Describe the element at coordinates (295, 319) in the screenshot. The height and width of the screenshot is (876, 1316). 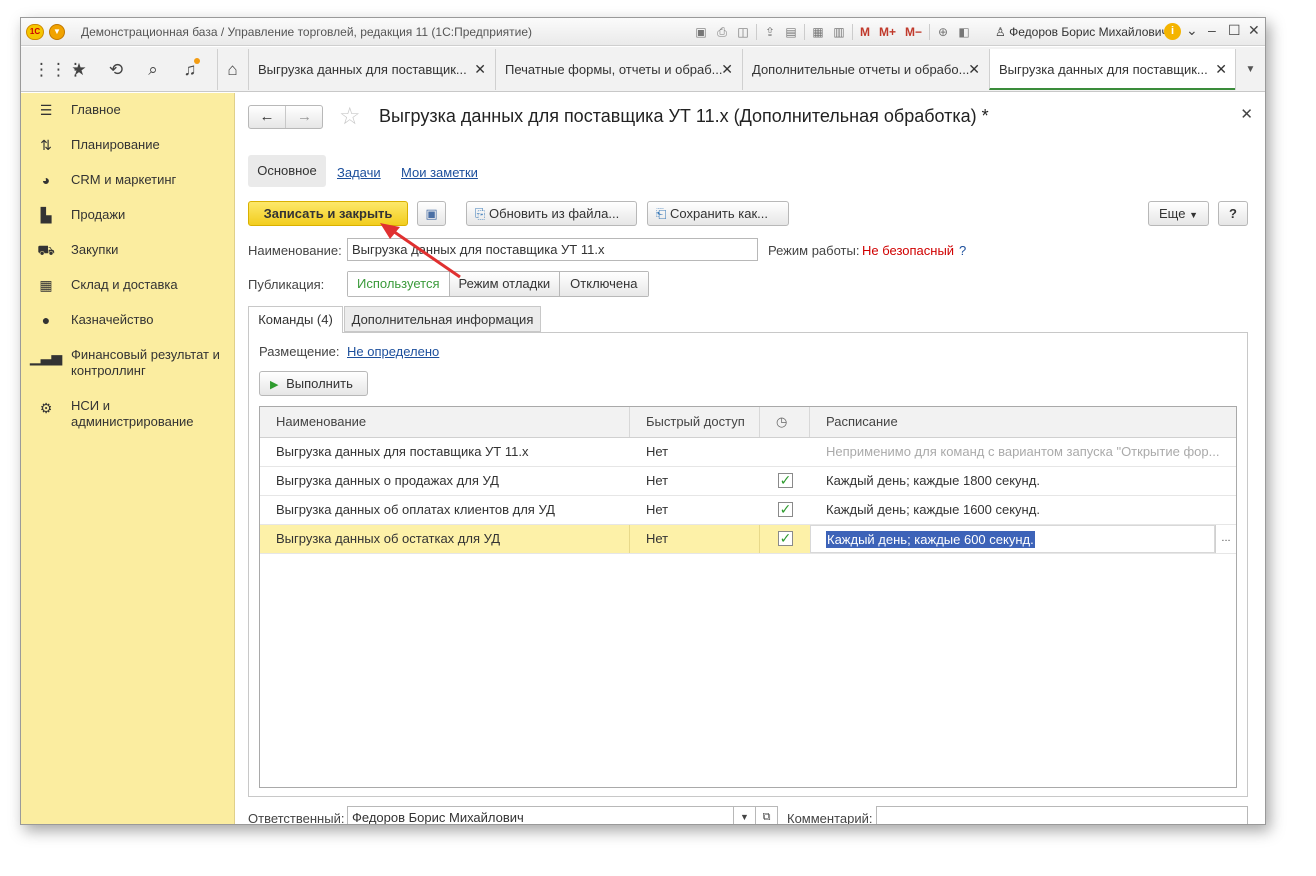
I see `tab-commands: Команды (4)` at that location.